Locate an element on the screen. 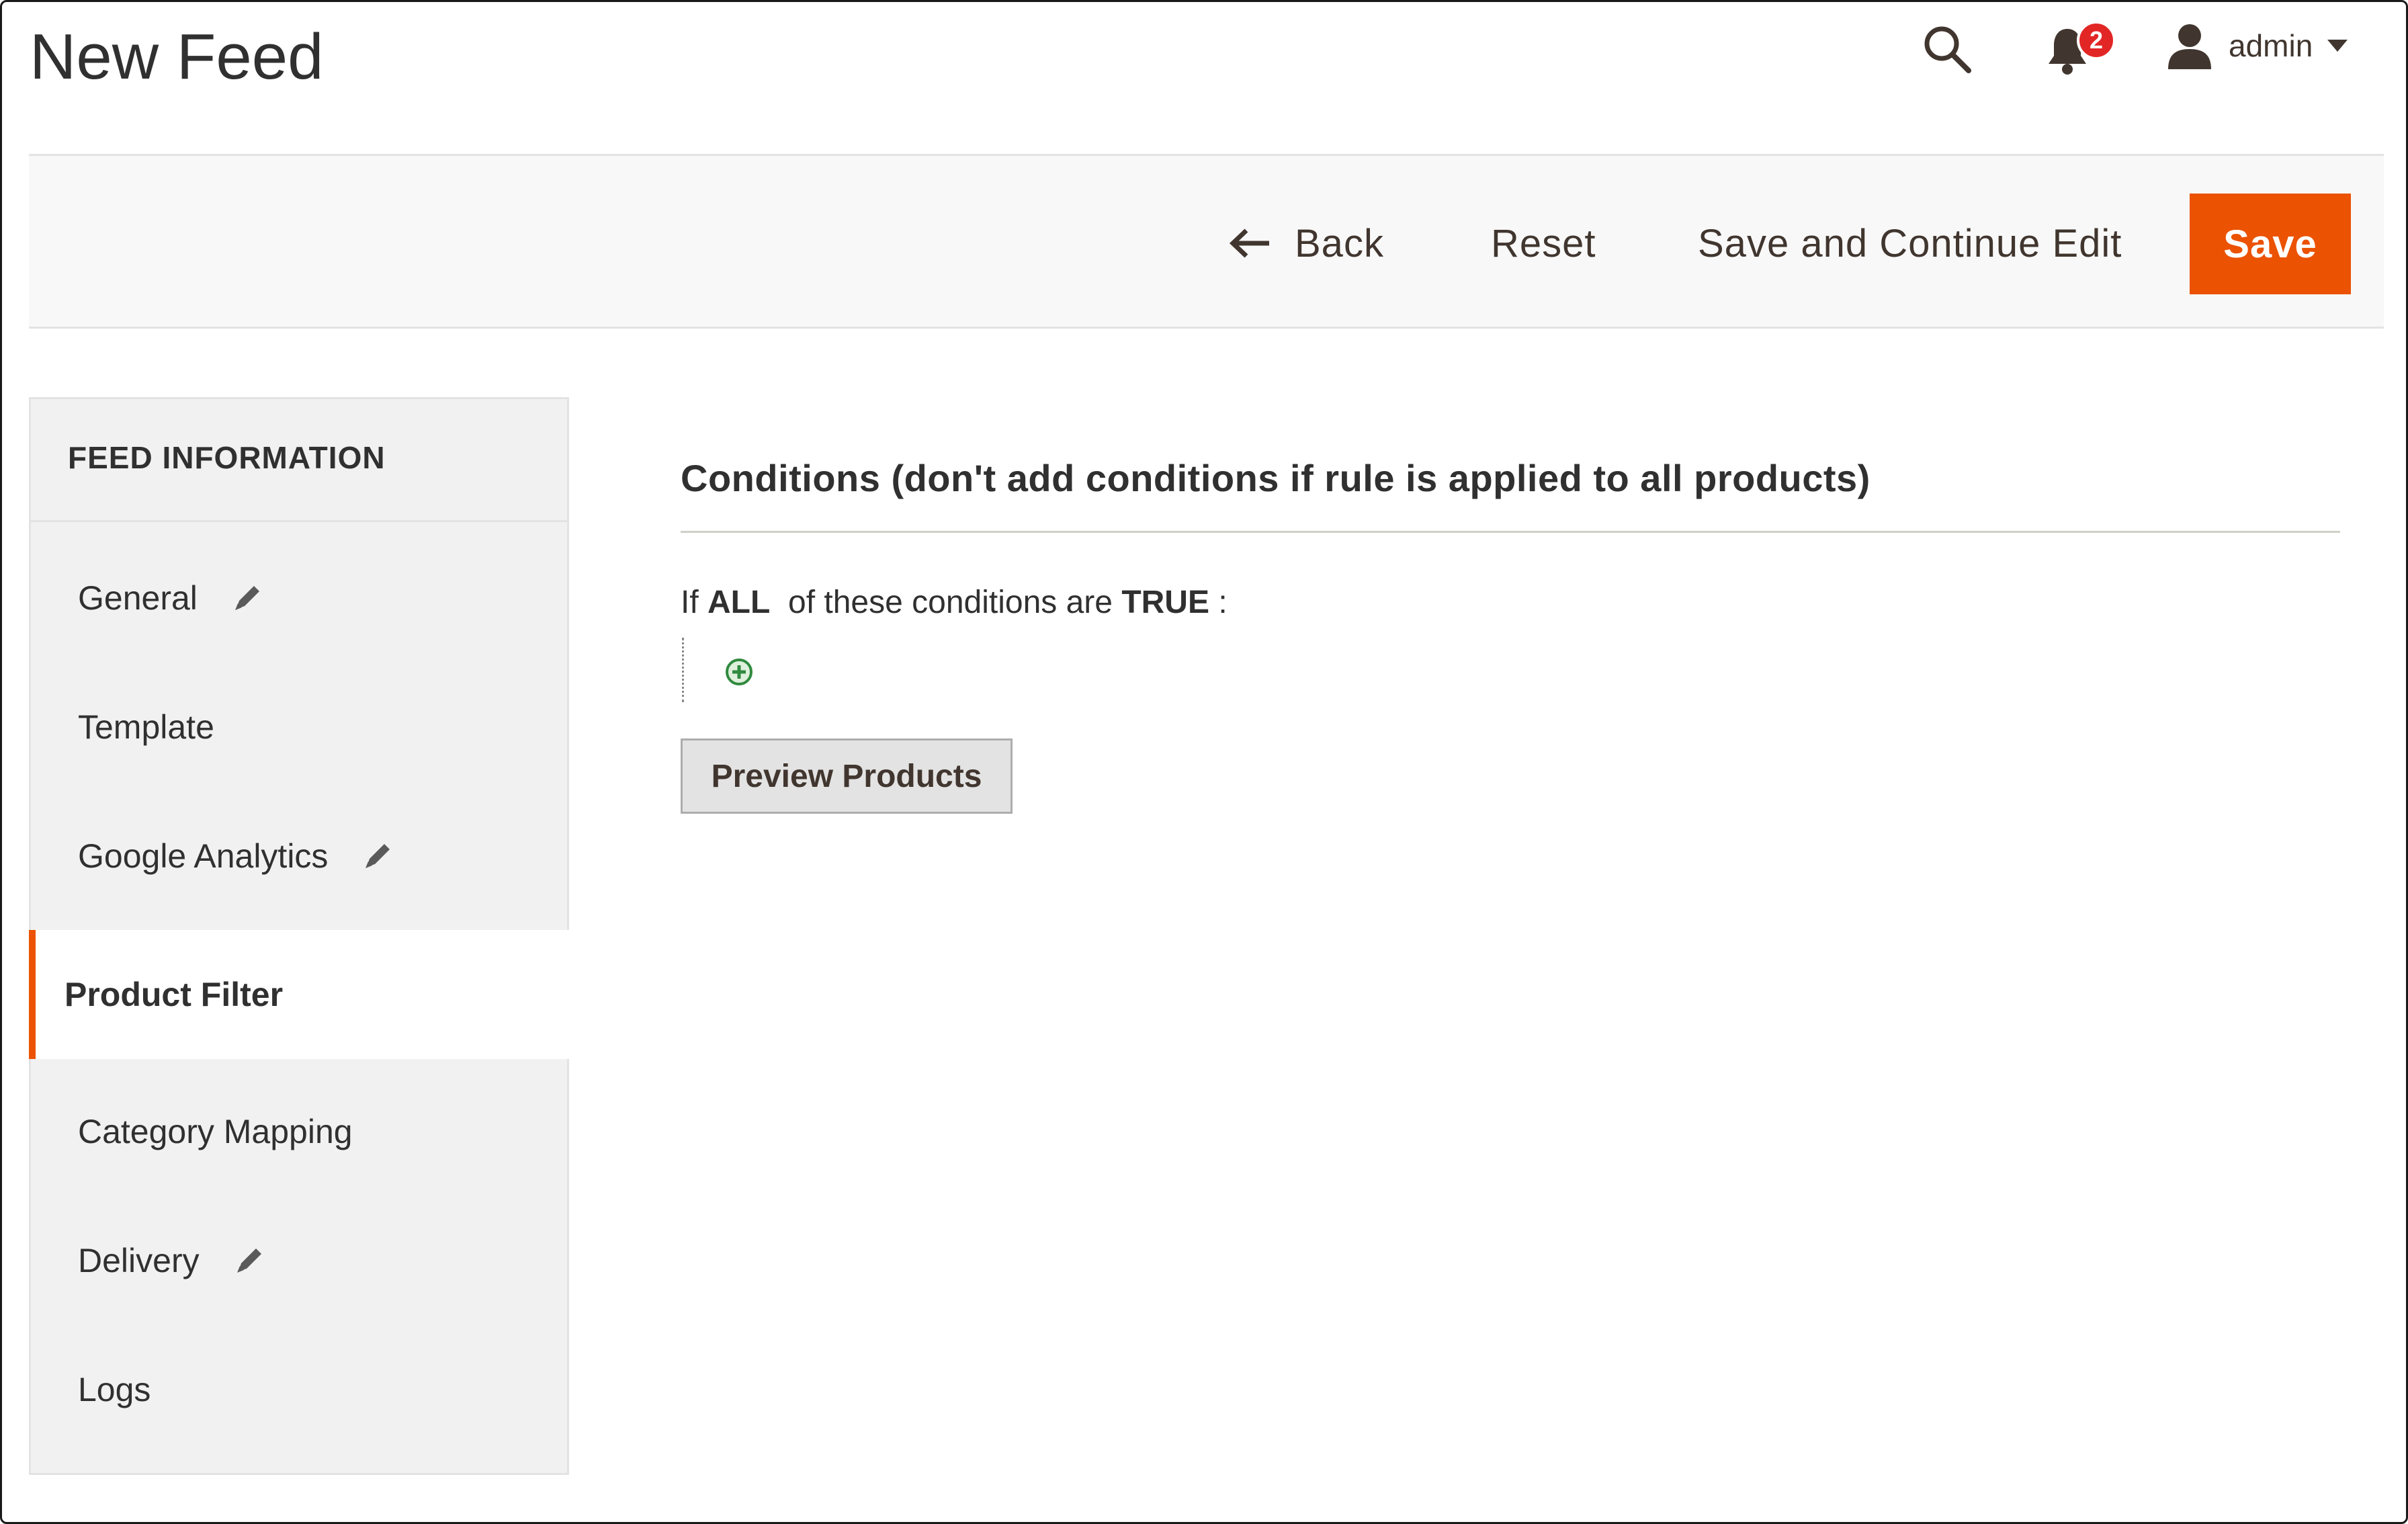 Image resolution: width=2408 pixels, height=1524 pixels. user-menu: admin is located at coordinates (2256, 45).